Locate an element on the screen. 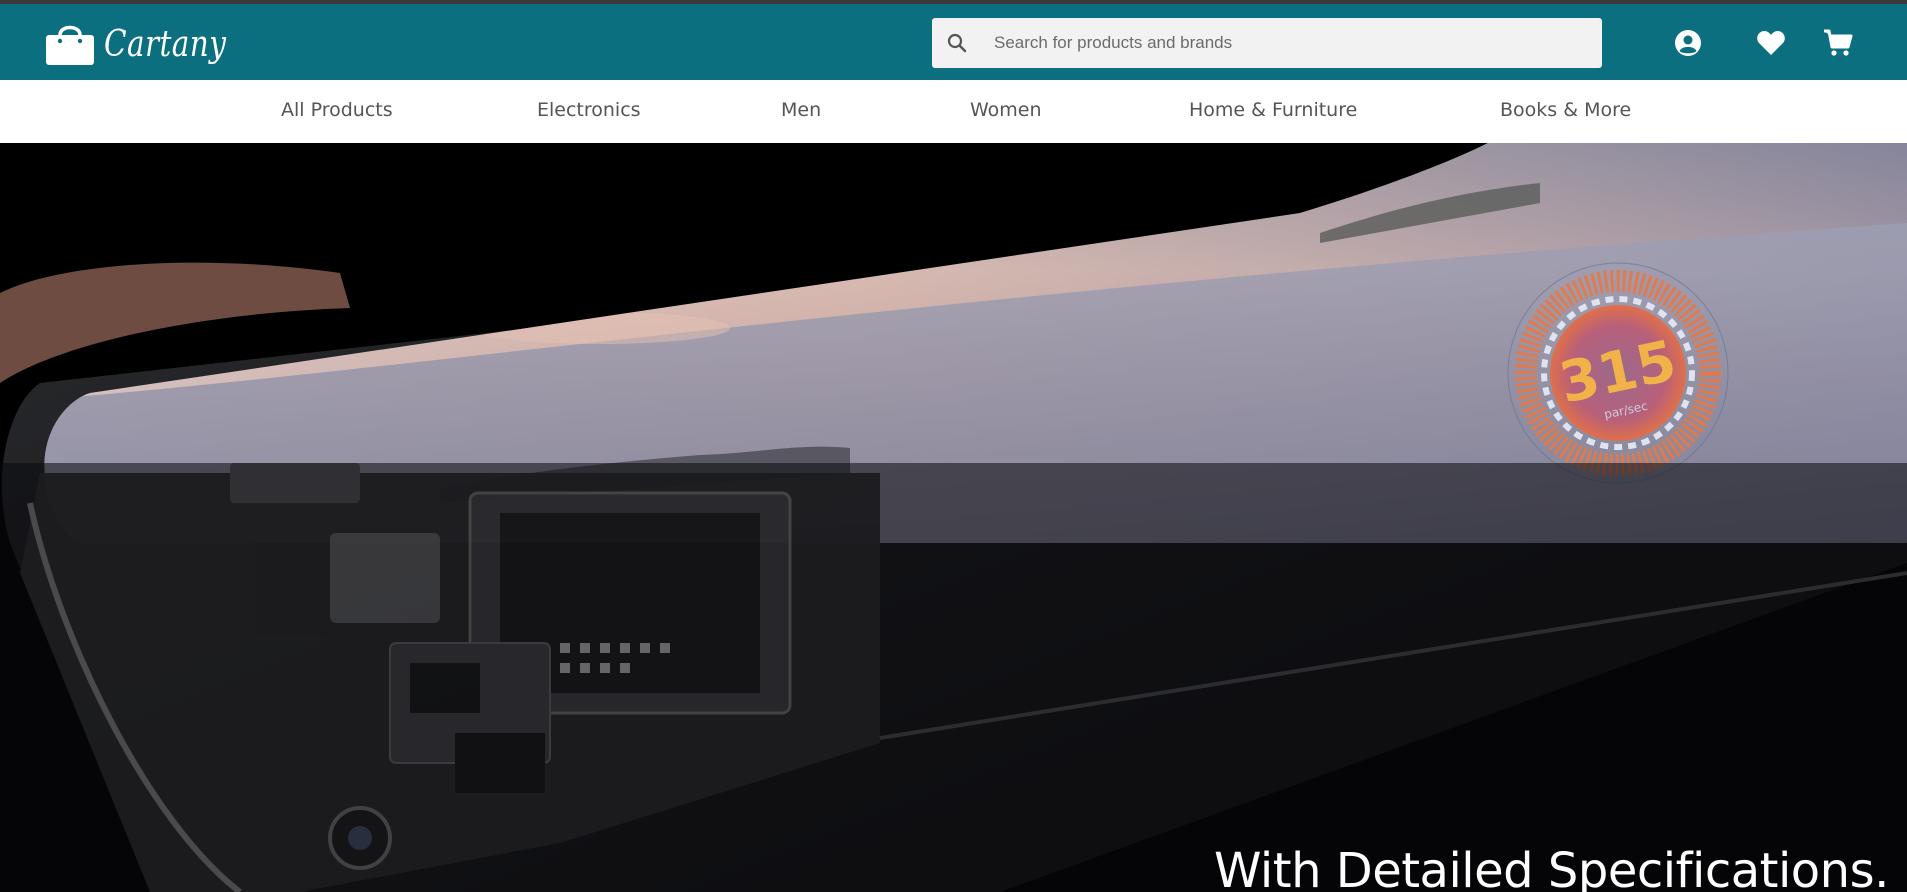 This screenshot has height=892, width=1907. nav-item-women: Women is located at coordinates (1006, 111).